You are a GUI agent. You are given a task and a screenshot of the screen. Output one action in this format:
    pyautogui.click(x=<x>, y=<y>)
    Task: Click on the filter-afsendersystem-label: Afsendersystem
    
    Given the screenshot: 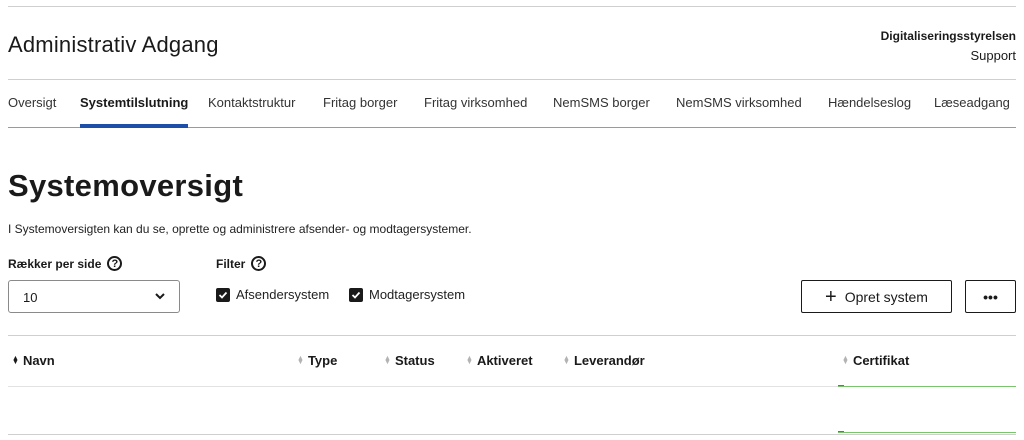 What is the action you would take?
    pyautogui.click(x=283, y=294)
    